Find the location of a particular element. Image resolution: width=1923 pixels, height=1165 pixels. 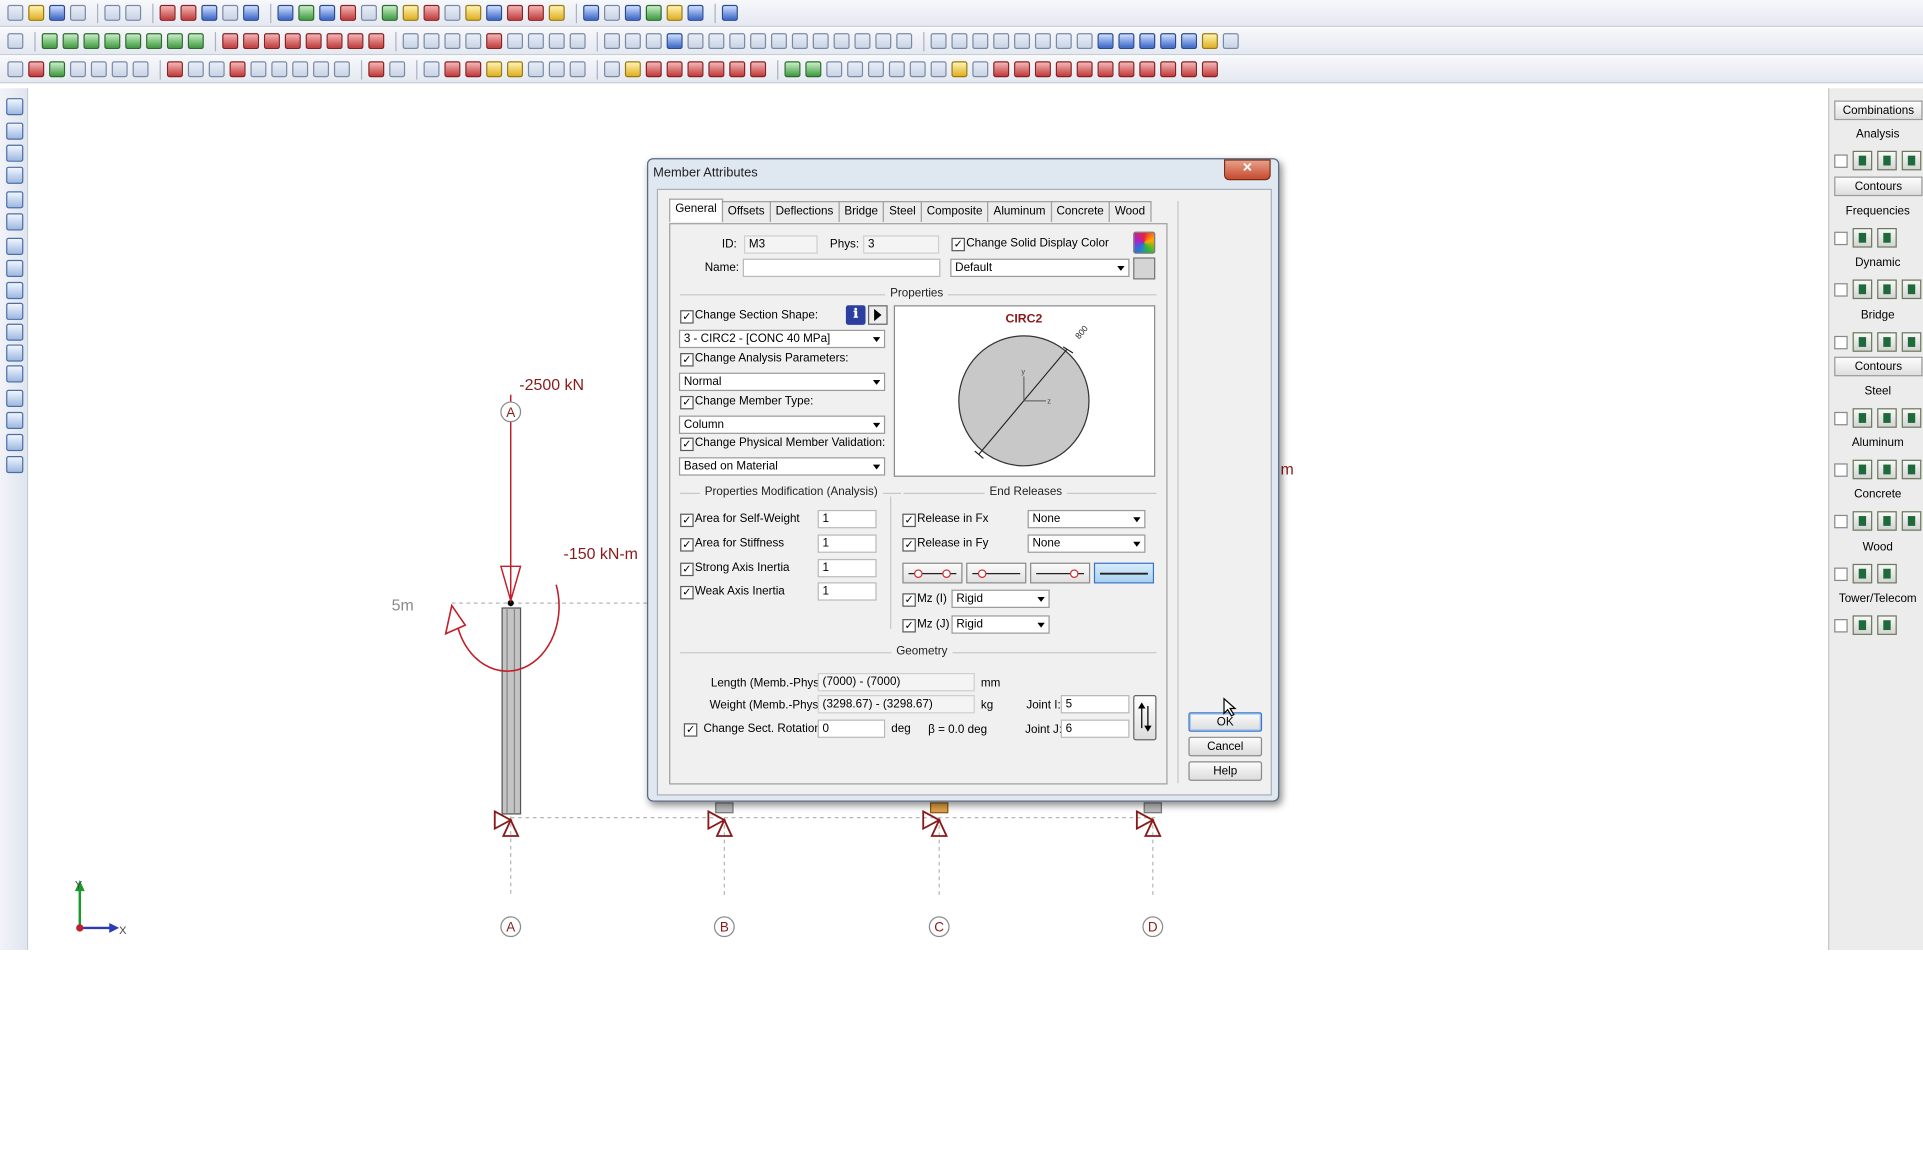

frequencies-checkbox is located at coordinates (1841, 238).